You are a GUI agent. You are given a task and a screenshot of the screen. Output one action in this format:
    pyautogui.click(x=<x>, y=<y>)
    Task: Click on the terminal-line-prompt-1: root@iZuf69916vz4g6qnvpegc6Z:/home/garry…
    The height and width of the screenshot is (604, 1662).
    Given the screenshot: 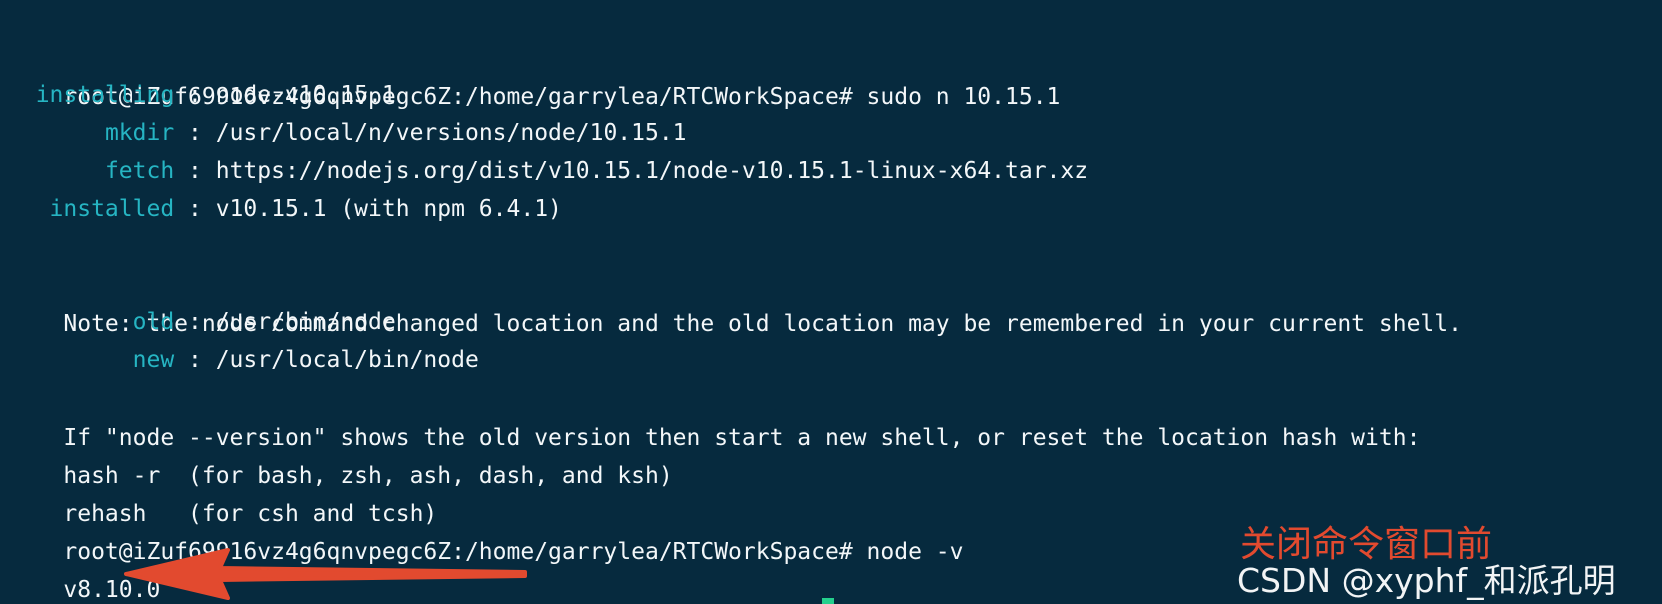 What is the action you would take?
    pyautogui.click(x=534, y=73)
    